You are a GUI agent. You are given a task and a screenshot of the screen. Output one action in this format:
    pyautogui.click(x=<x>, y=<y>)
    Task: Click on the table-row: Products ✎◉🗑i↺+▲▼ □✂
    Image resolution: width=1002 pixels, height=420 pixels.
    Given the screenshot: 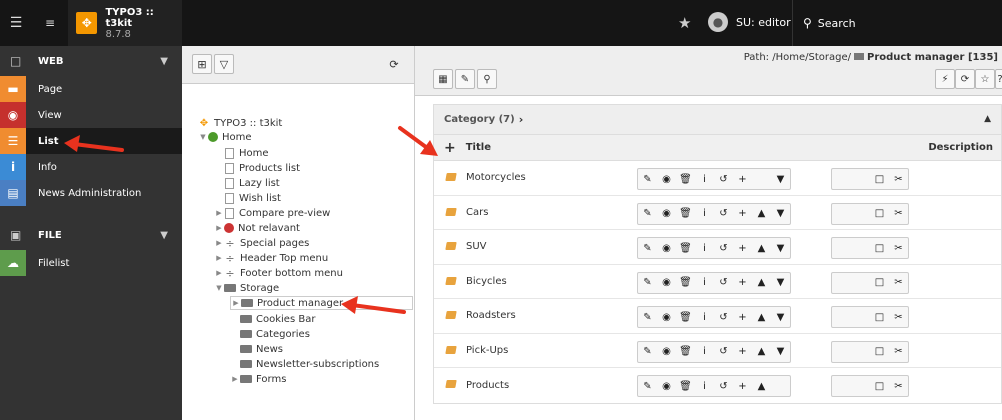 What is the action you would take?
    pyautogui.click(x=717, y=385)
    